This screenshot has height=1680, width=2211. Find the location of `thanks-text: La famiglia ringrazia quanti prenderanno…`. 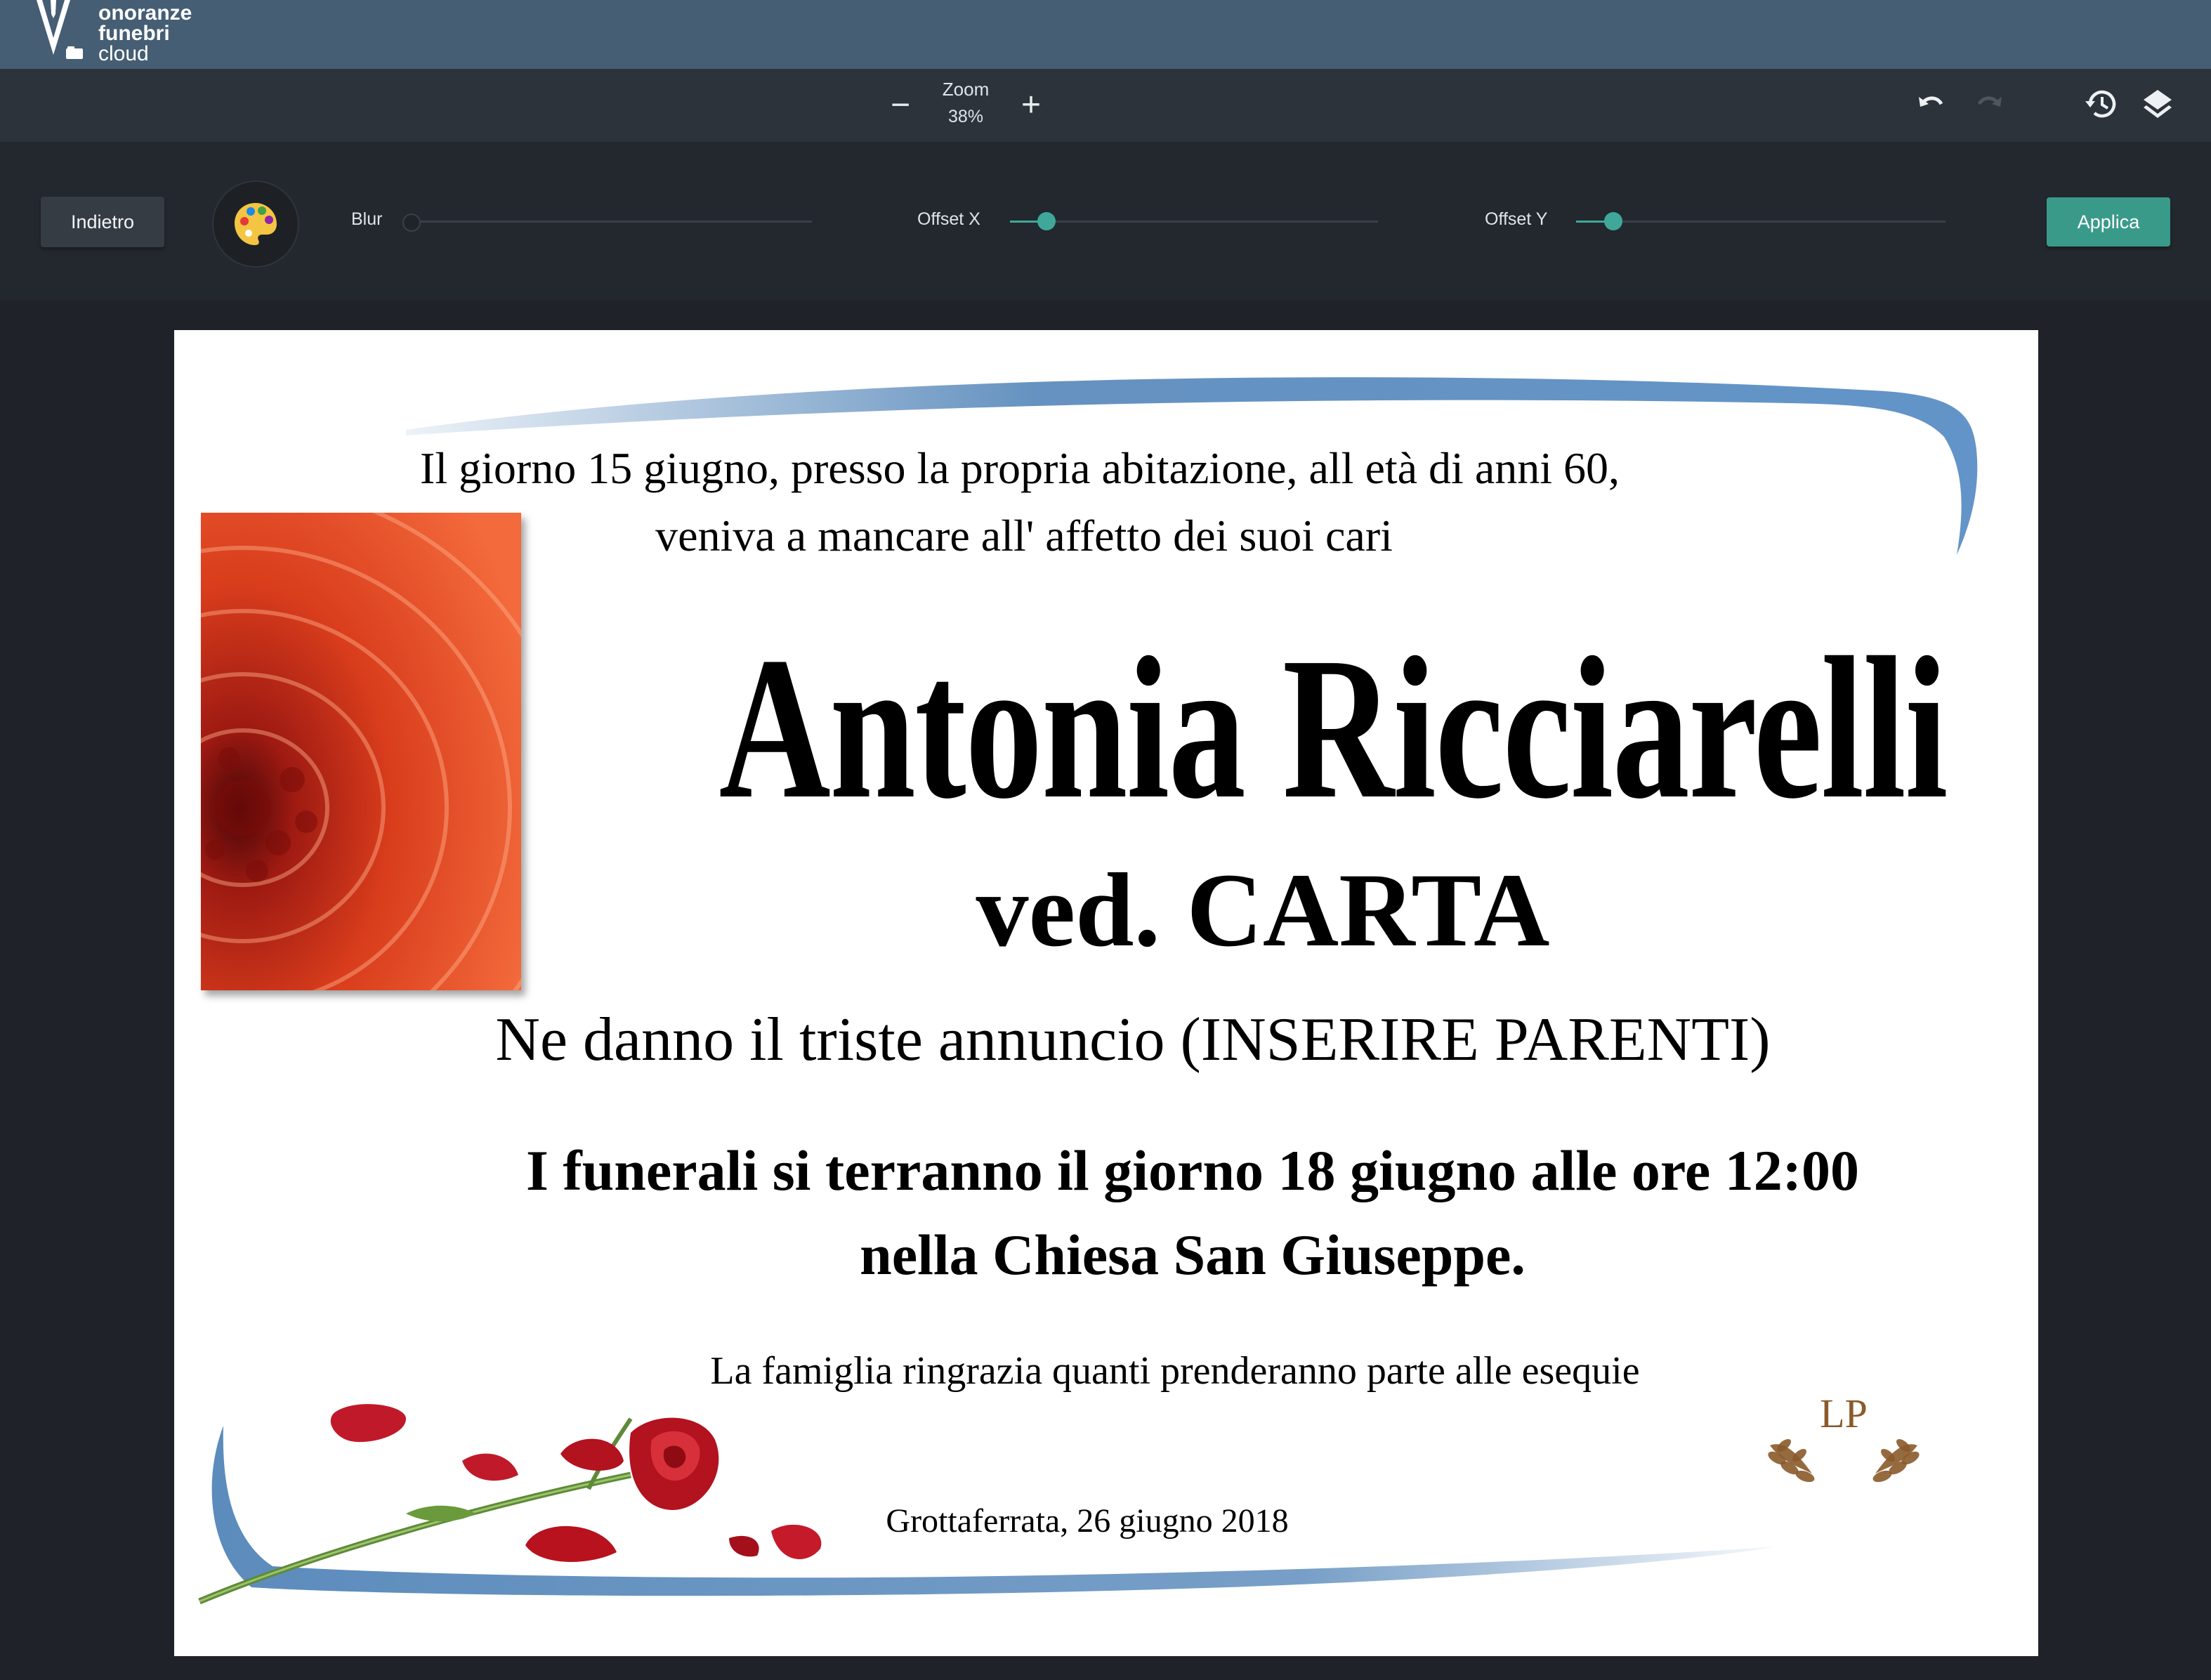

thanks-text: La famiglia ringrazia quanti prenderanno… is located at coordinates (1175, 1370).